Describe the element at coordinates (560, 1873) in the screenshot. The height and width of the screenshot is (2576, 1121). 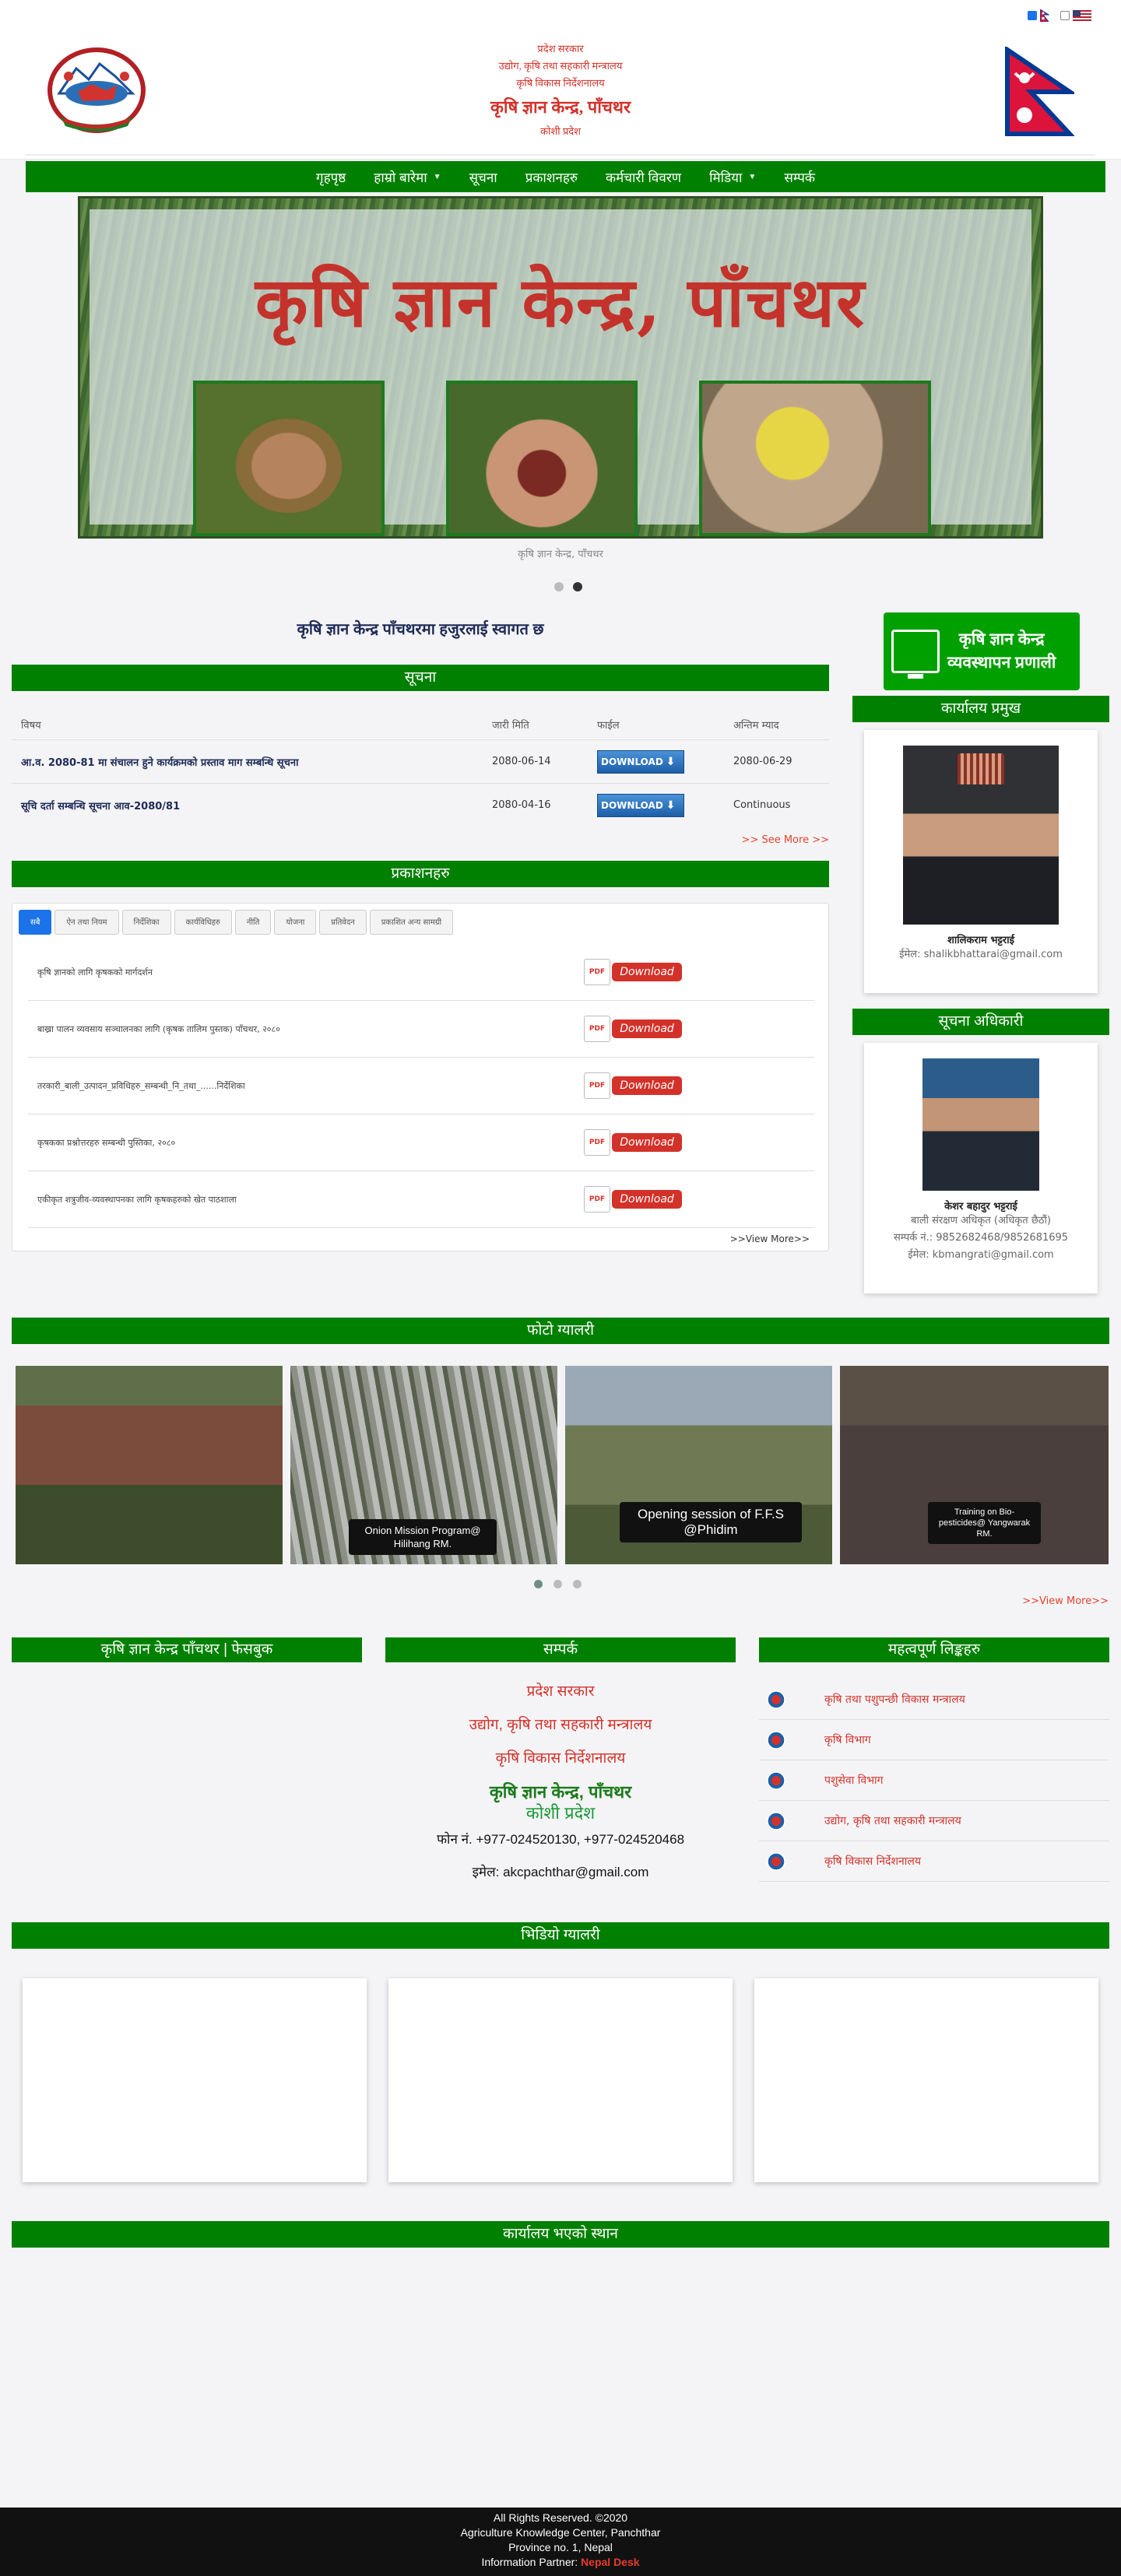
I see `contact-email: इमेल: akcpachthar@gmail.com` at that location.